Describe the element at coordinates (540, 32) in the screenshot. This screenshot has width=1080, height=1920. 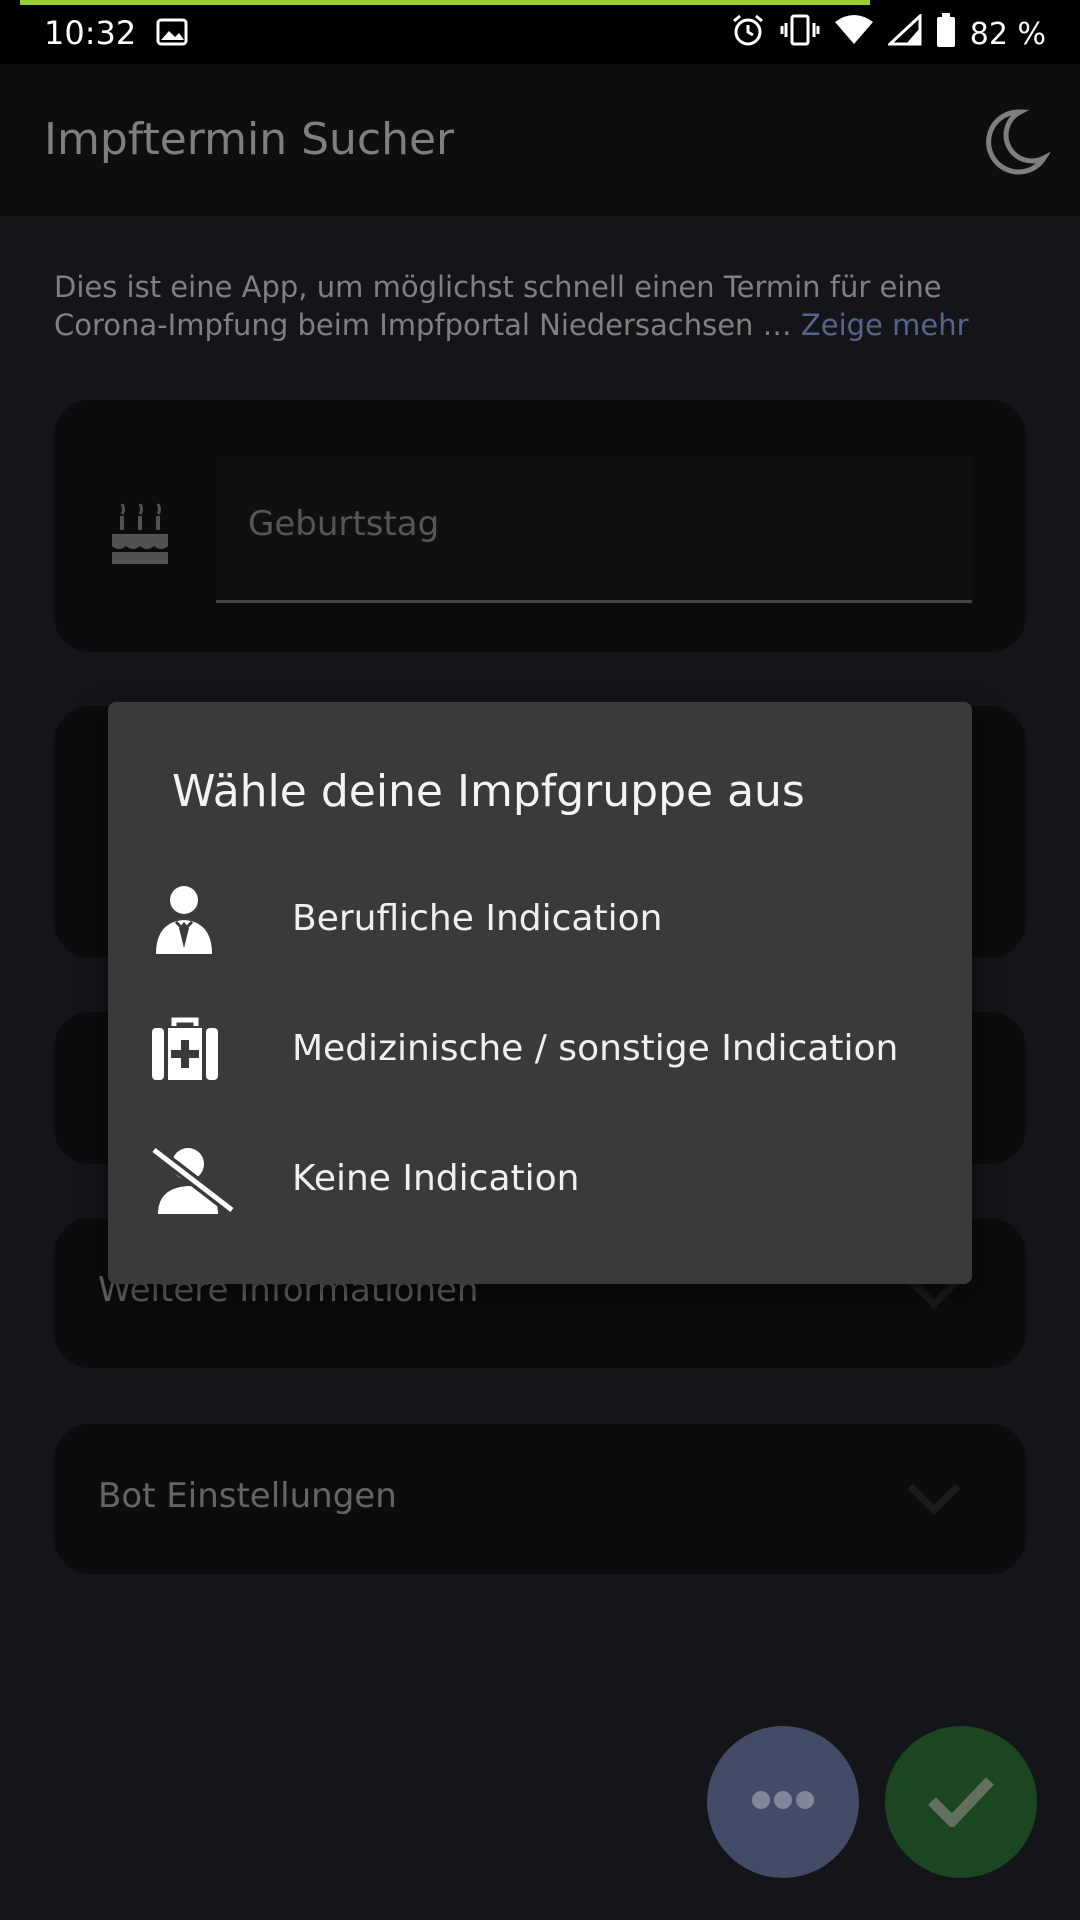
I see `status-bar: 10:32 82 %` at that location.